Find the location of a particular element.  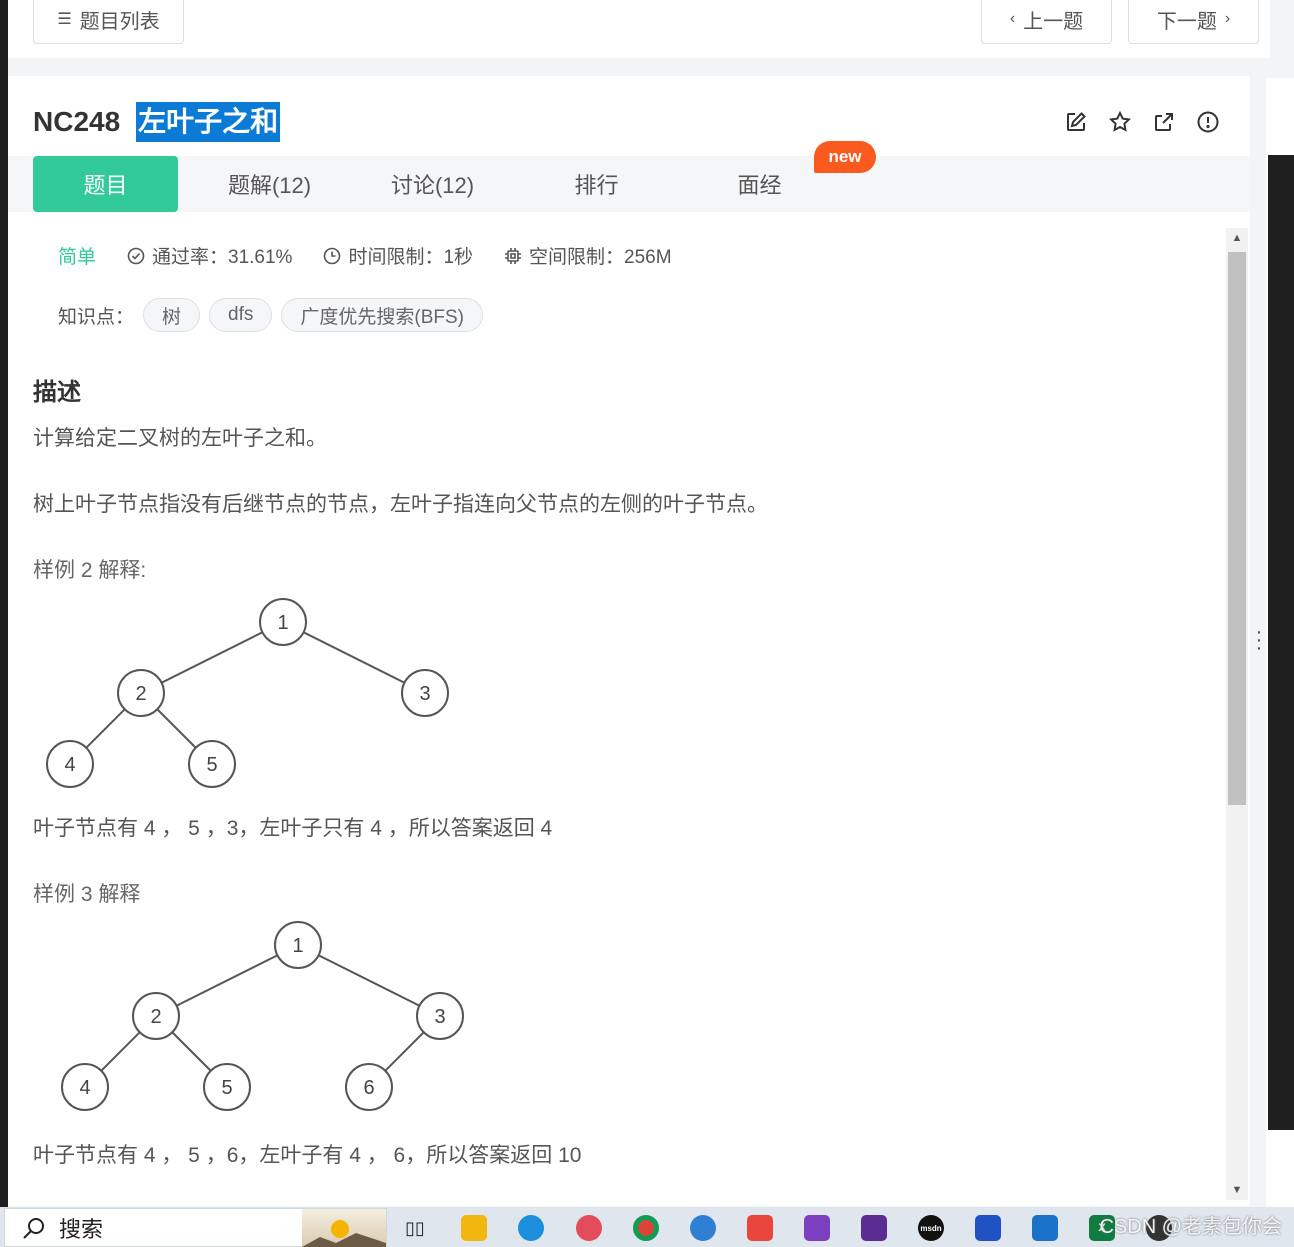

example-3-tree-diagram: 1 2 3 4 5 6 is located at coordinates (262, 1016).